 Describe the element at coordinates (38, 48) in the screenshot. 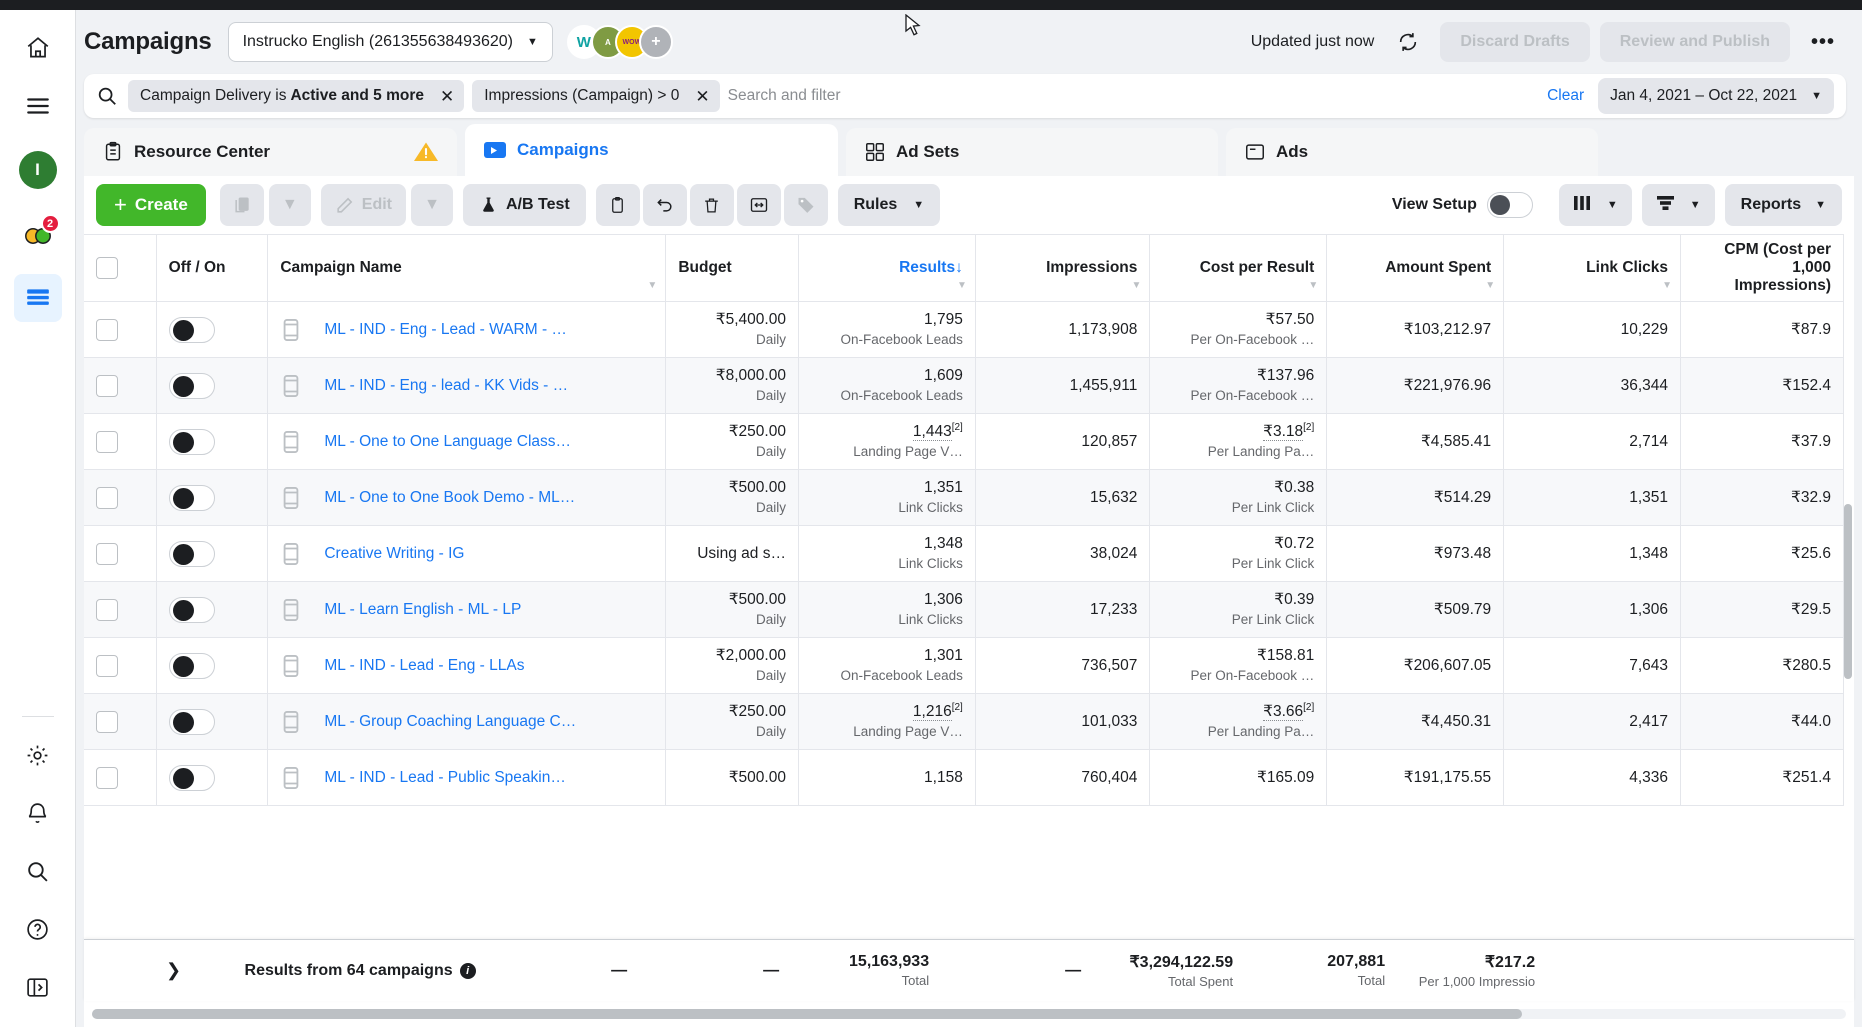

I see `home-icon` at that location.